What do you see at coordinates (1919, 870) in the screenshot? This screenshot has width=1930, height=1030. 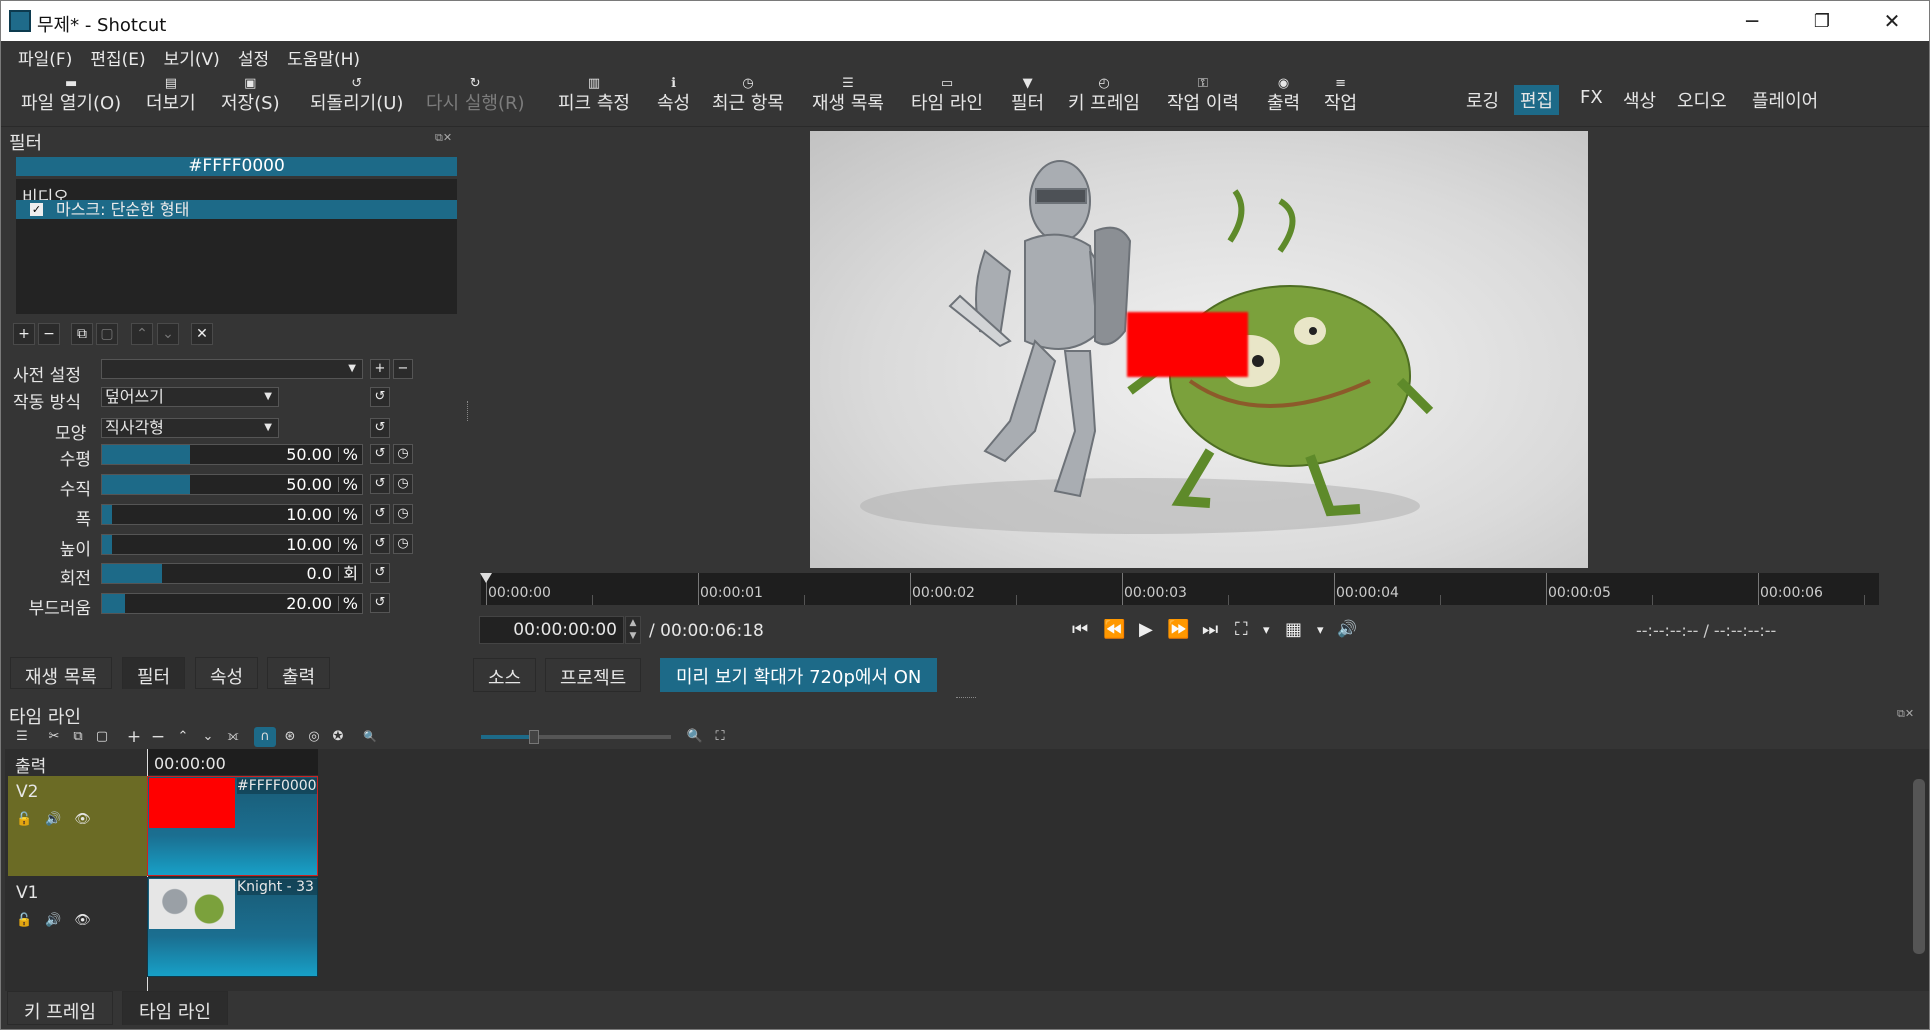 I see `timeline-vertical-scrollbar` at bounding box center [1919, 870].